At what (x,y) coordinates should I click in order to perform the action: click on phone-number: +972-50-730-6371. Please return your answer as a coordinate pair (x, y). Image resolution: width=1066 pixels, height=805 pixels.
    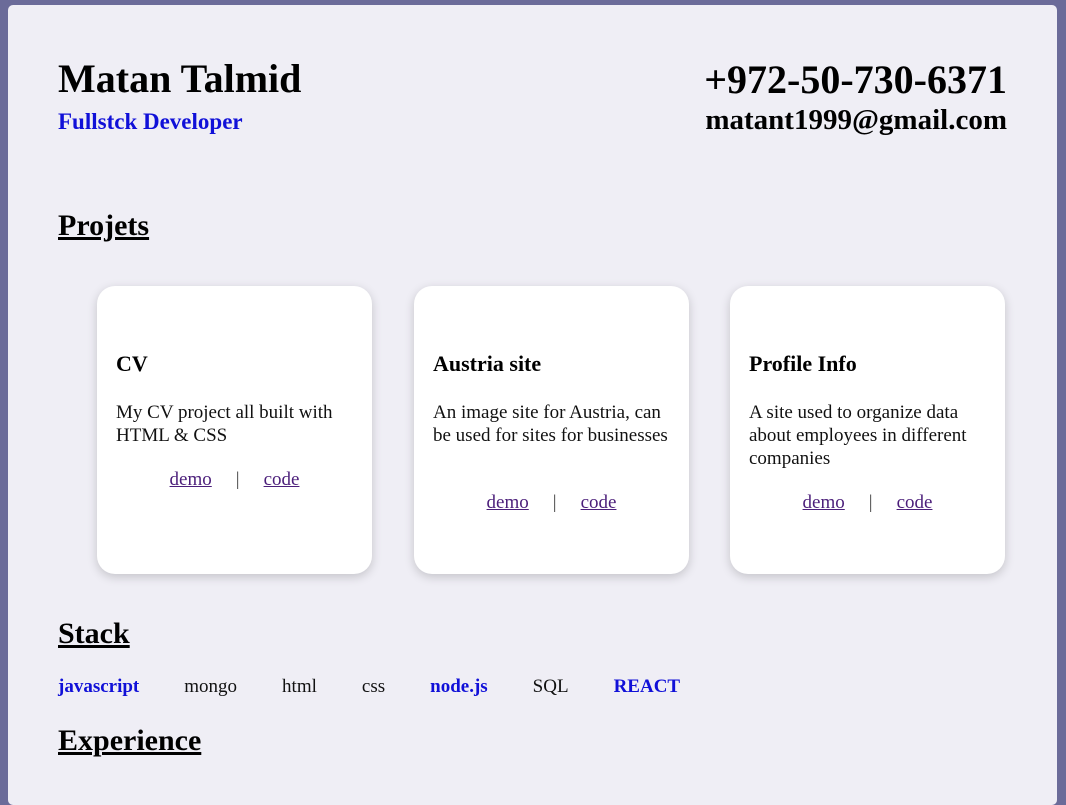
    Looking at the image, I should click on (855, 79).